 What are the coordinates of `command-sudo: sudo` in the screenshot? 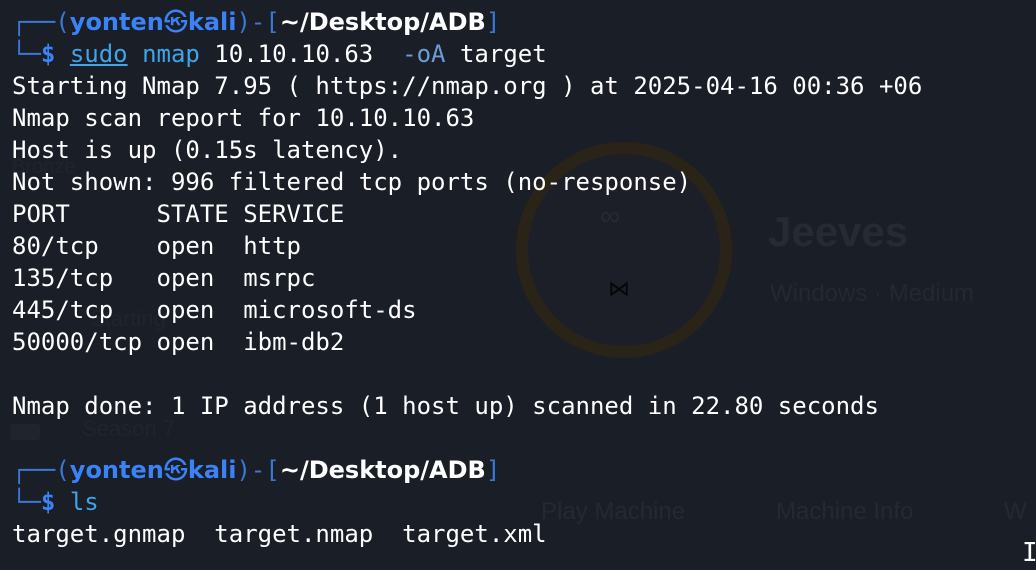 It's located at (98, 54).